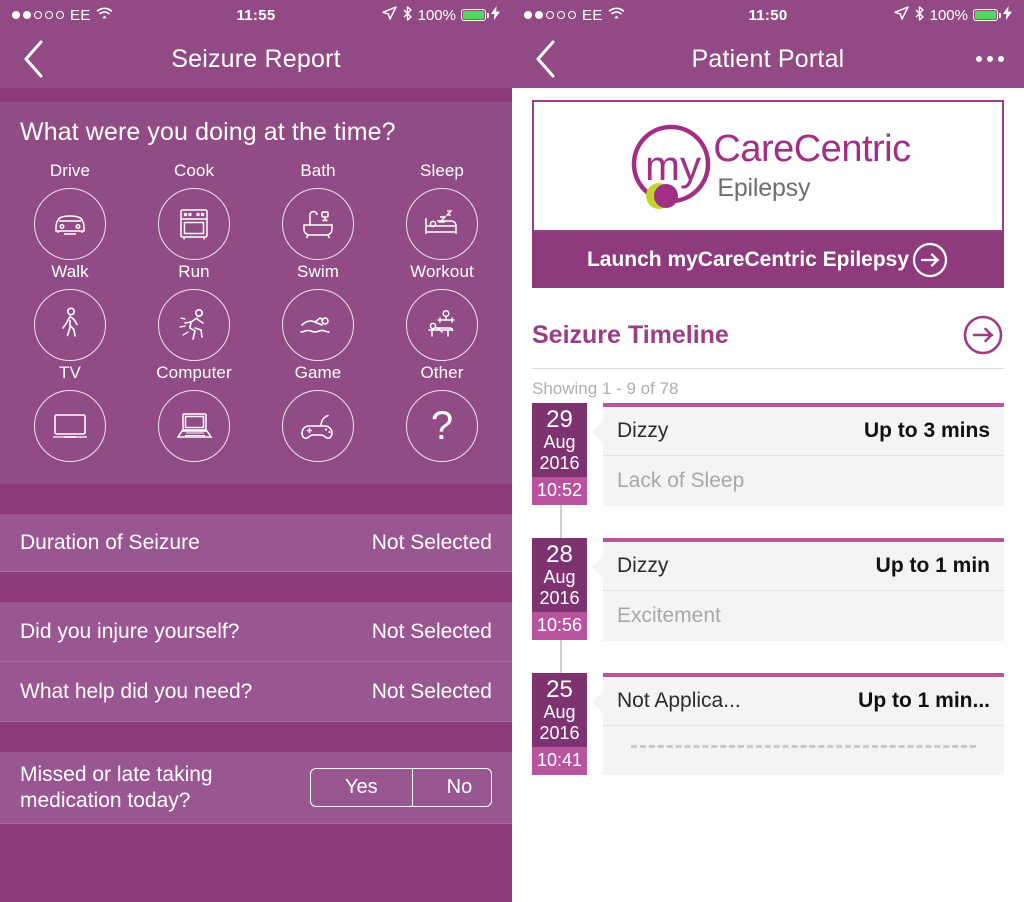 This screenshot has height=902, width=1024. Describe the element at coordinates (70, 311) in the screenshot. I see `activity-option-walk: Walk` at that location.